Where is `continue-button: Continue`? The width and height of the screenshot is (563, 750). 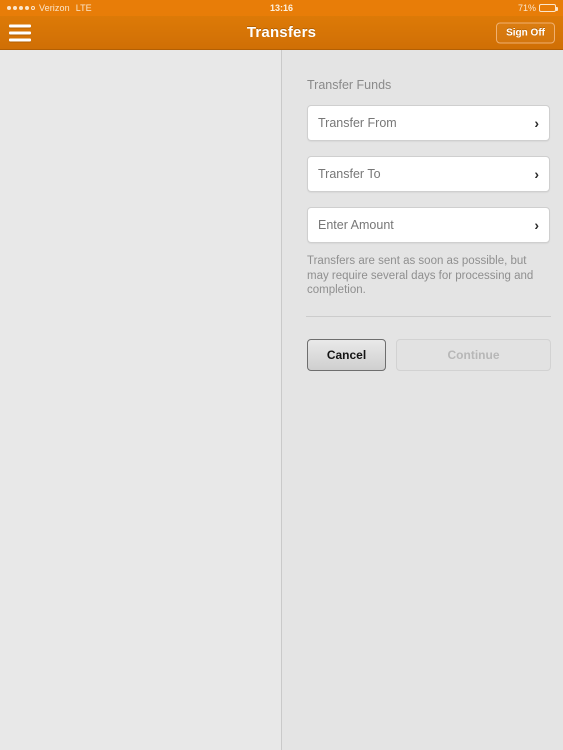 continue-button: Continue is located at coordinates (473, 355).